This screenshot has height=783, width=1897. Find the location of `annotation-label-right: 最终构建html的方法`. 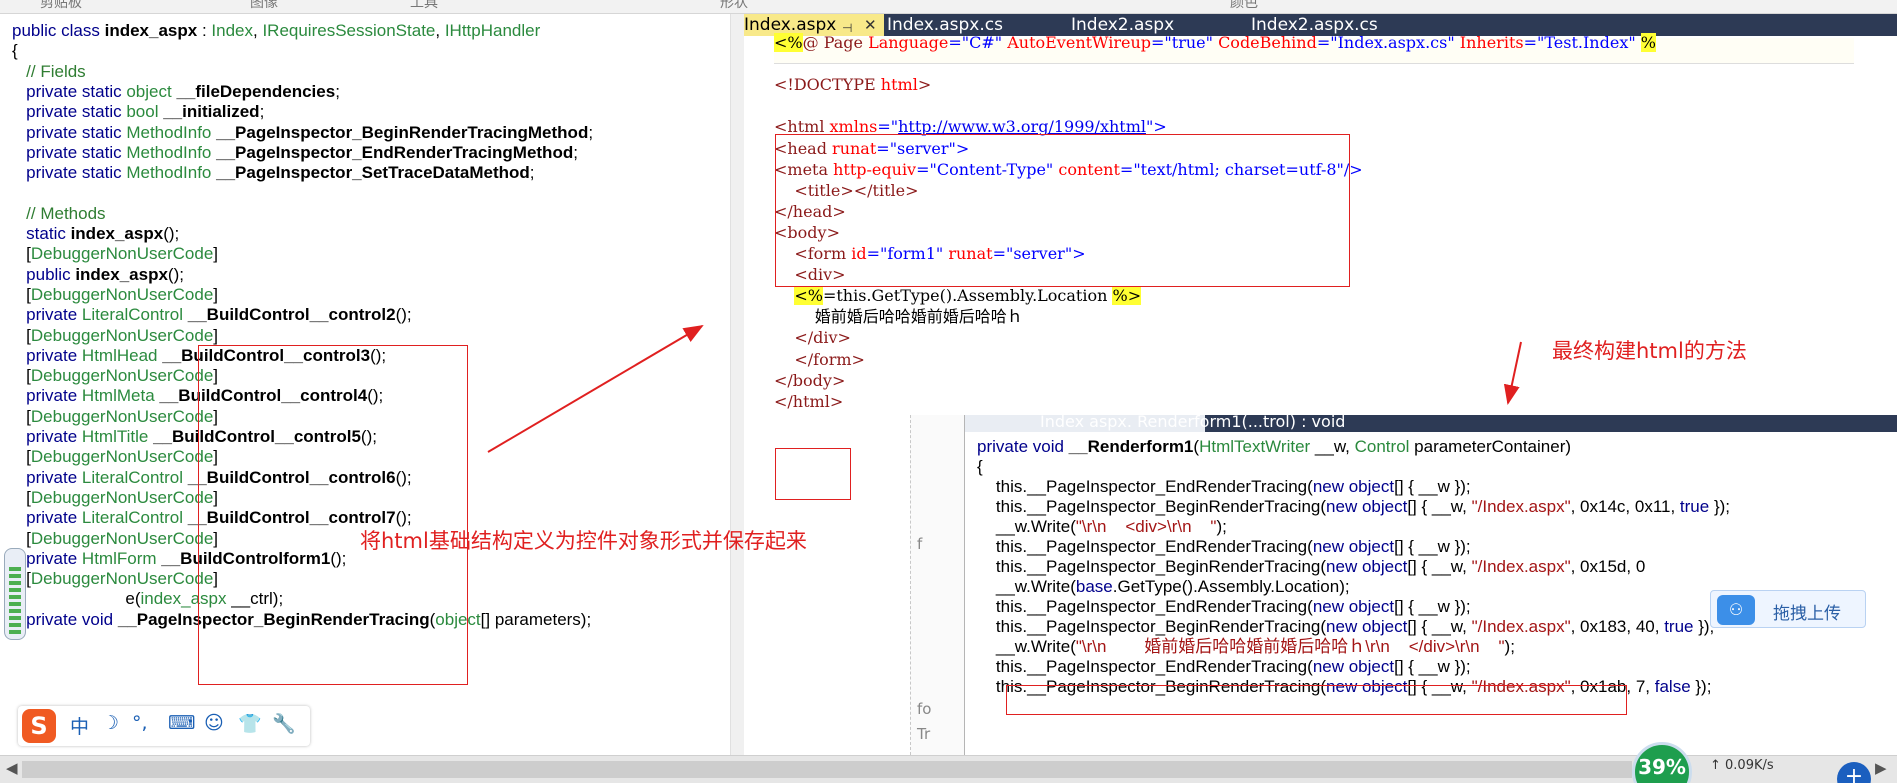

annotation-label-right: 最终构建html的方法 is located at coordinates (1649, 351).